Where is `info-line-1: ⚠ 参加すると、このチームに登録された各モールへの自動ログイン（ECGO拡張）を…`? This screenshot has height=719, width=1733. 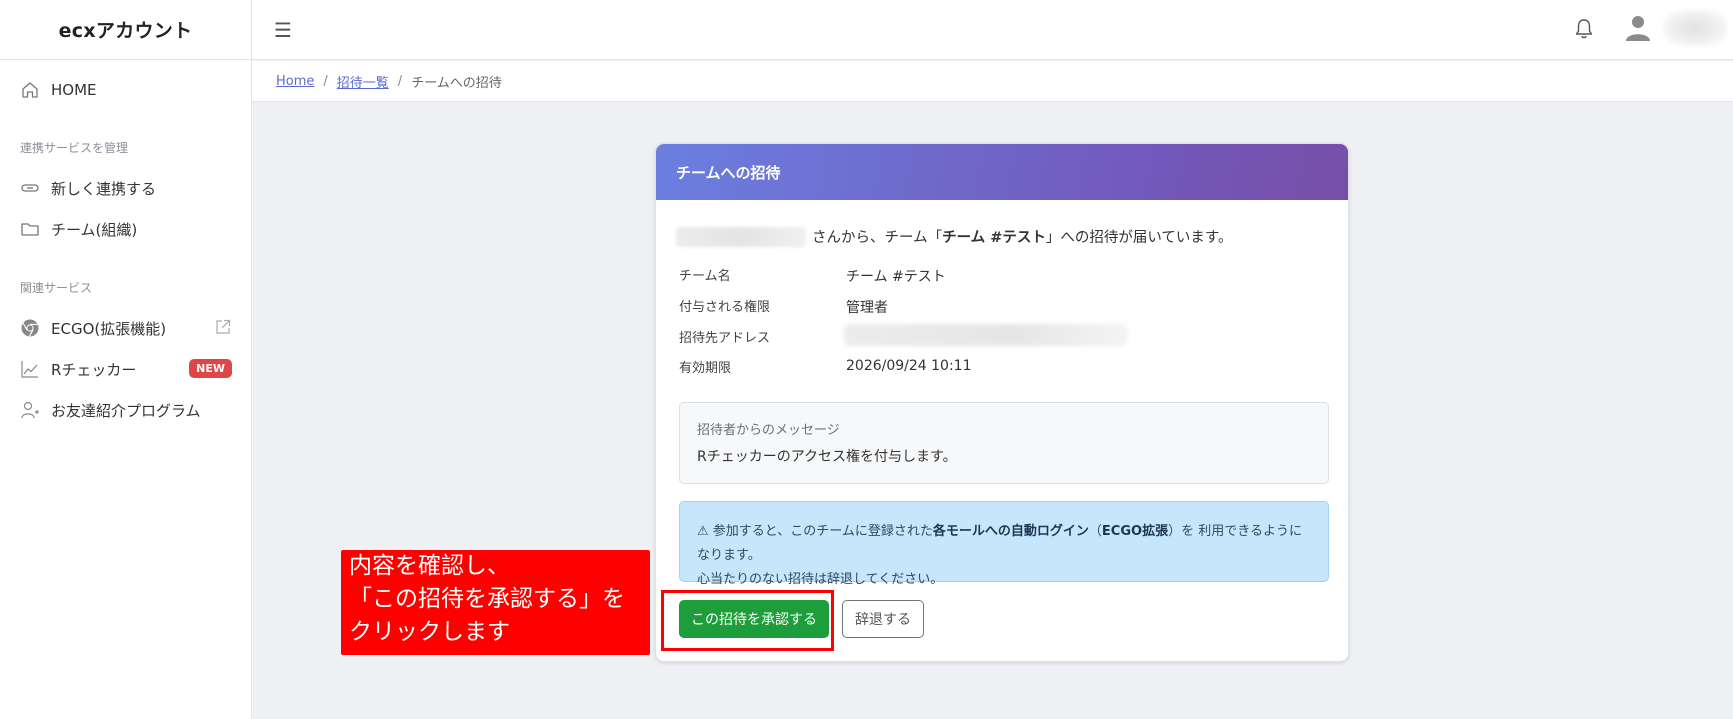 info-line-1: ⚠ 参加すると、このチームに登録された各モールへの自動ログイン（ECGO拡張）を… is located at coordinates (1004, 544).